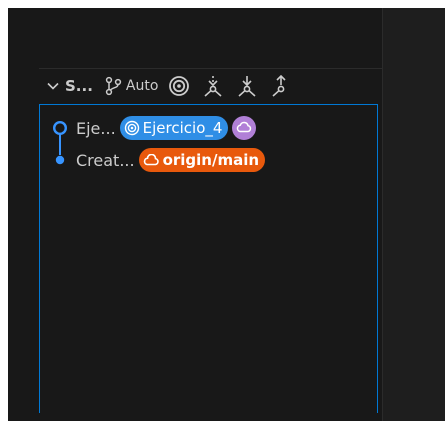  I want to click on branch-badge: Ejercicio_4, so click(174, 128).